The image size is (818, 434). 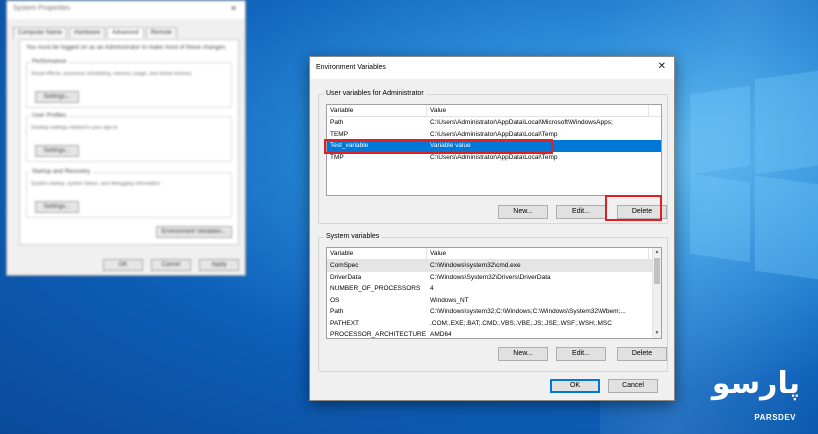 What do you see at coordinates (351, 67) in the screenshot?
I see `dialog-title: Environment Variables` at bounding box center [351, 67].